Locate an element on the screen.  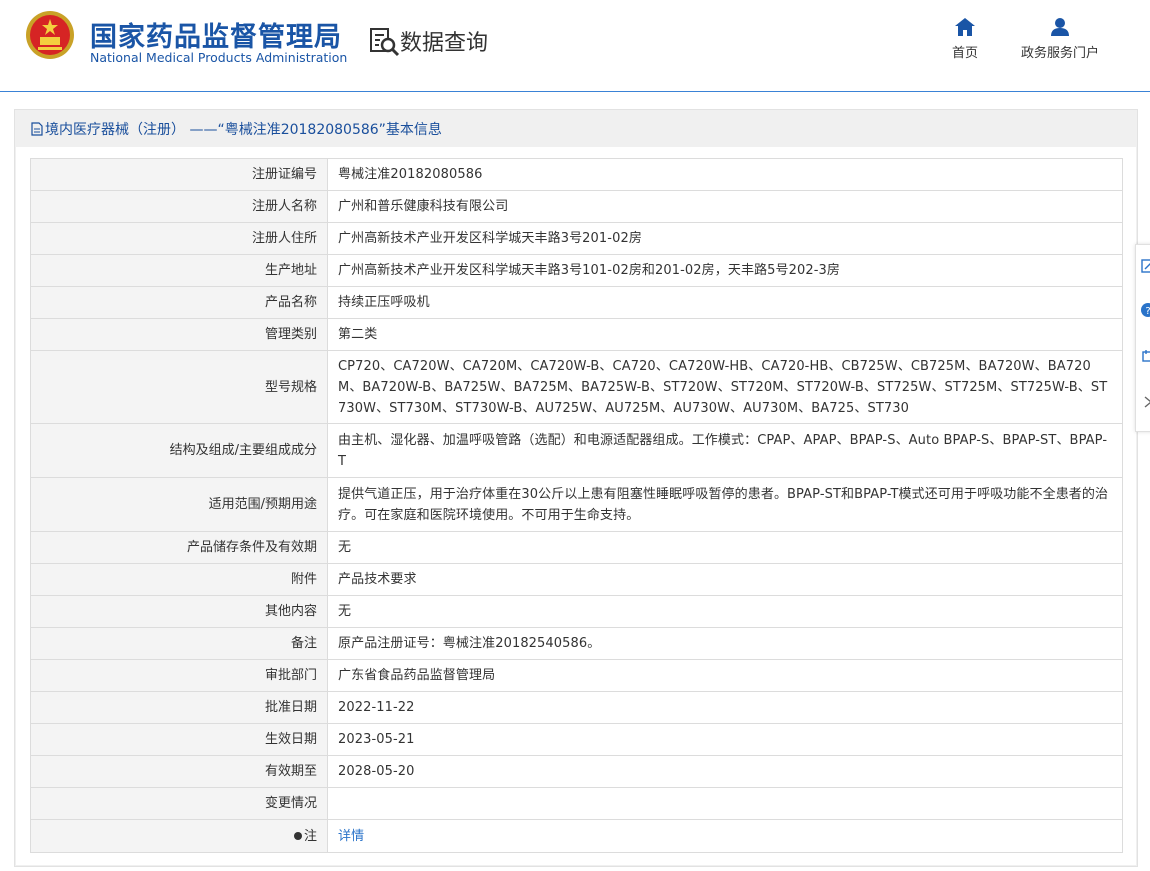
note-dot-icon is located at coordinates (297, 835).